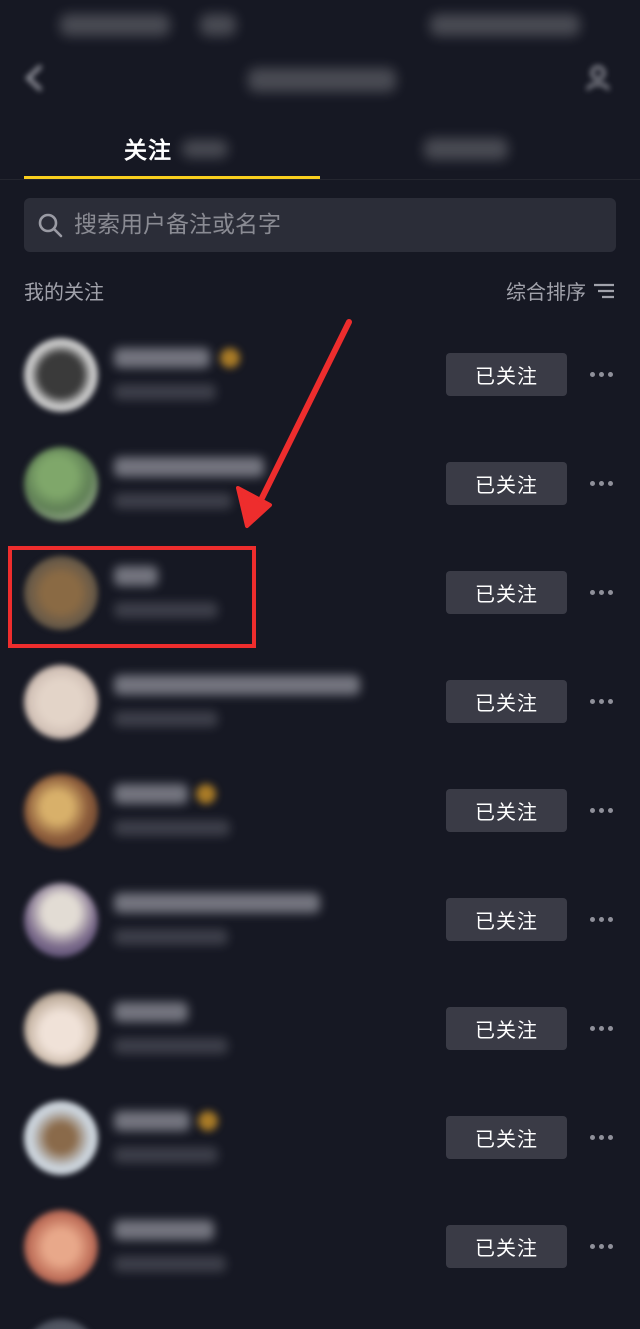  I want to click on tab-fans, so click(468, 148).